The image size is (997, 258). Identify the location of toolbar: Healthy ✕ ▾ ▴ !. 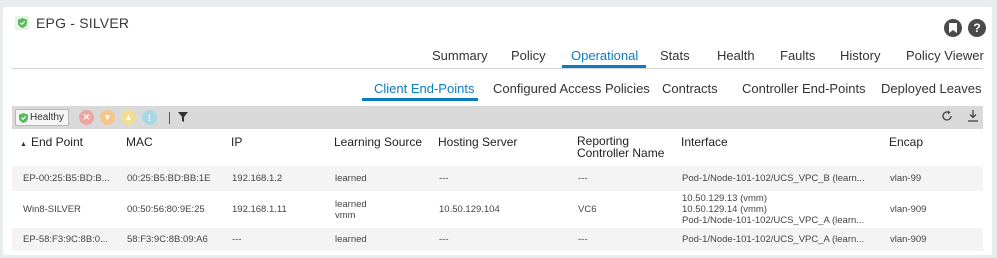
(497, 117).